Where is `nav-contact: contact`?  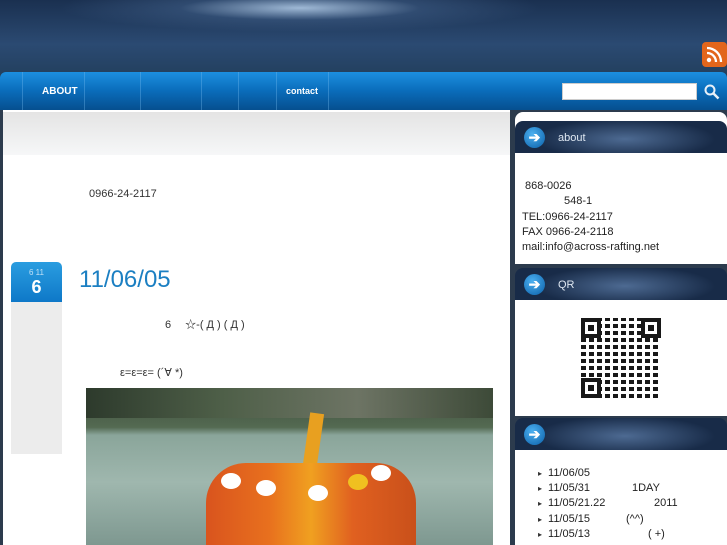
nav-contact: contact is located at coordinates (302, 91).